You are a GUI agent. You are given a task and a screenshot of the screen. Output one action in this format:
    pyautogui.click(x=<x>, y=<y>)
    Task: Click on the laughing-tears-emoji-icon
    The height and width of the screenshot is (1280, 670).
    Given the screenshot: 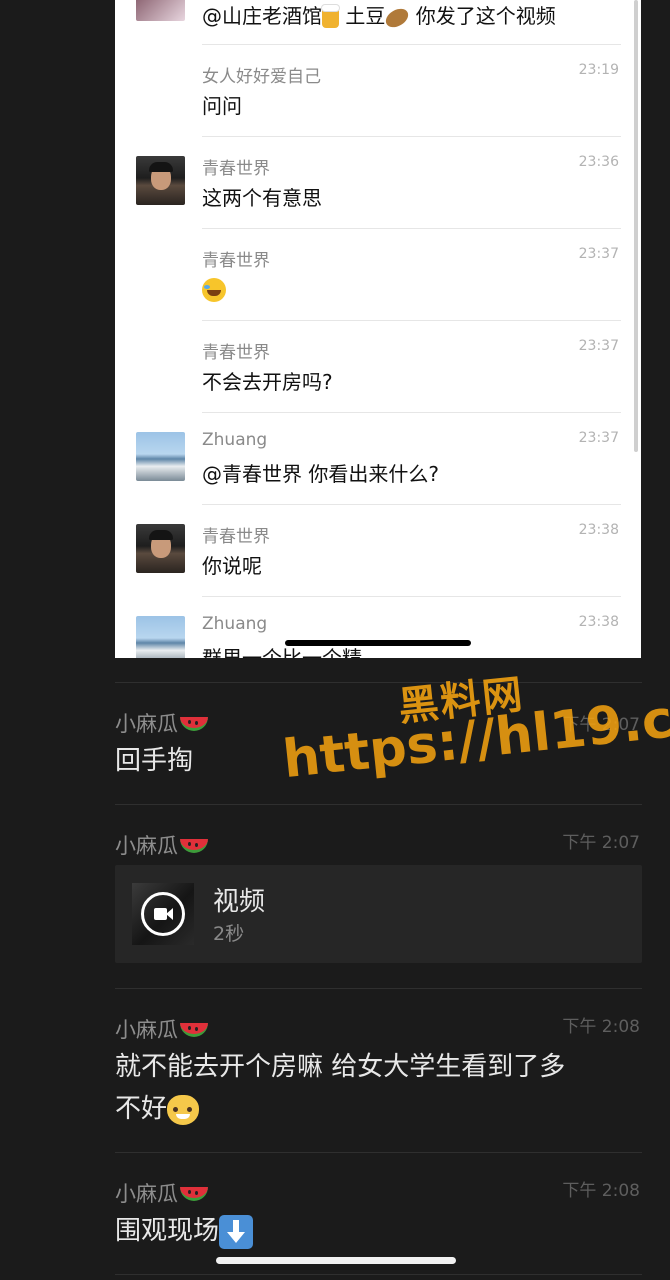 What is the action you would take?
    pyautogui.click(x=214, y=289)
    